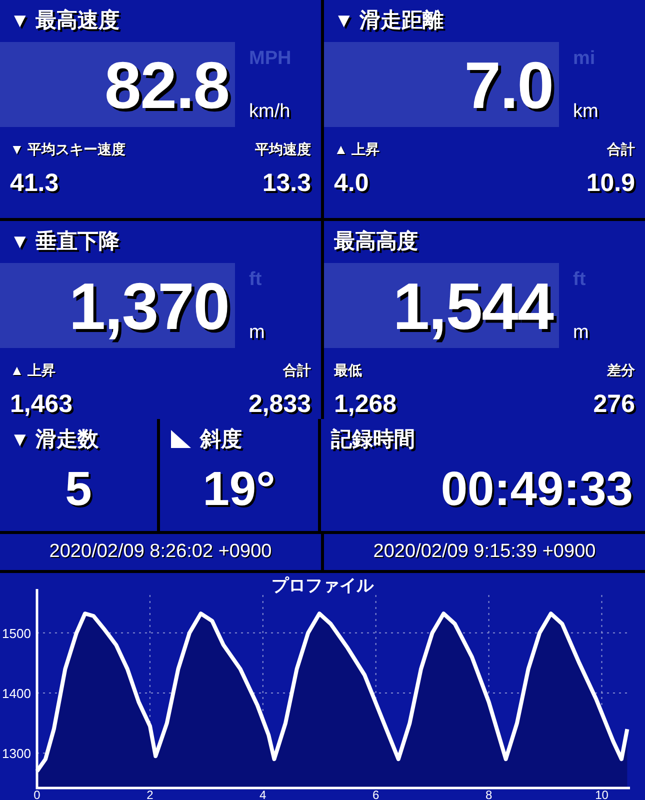 This screenshot has height=800, width=645. Describe the element at coordinates (16, 693) in the screenshot. I see `y-tick-label: 1400` at that location.